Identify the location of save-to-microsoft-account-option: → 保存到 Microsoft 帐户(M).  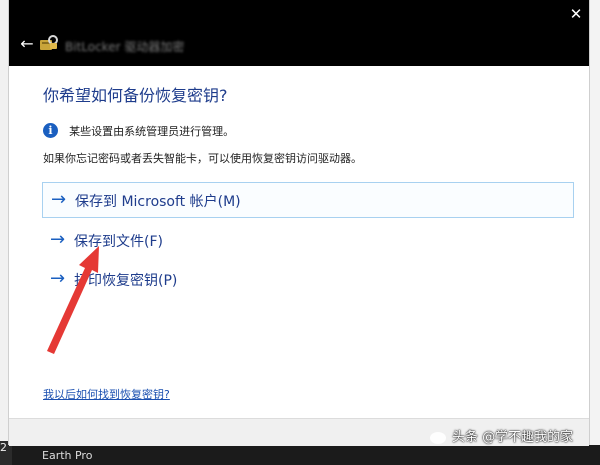
(308, 200).